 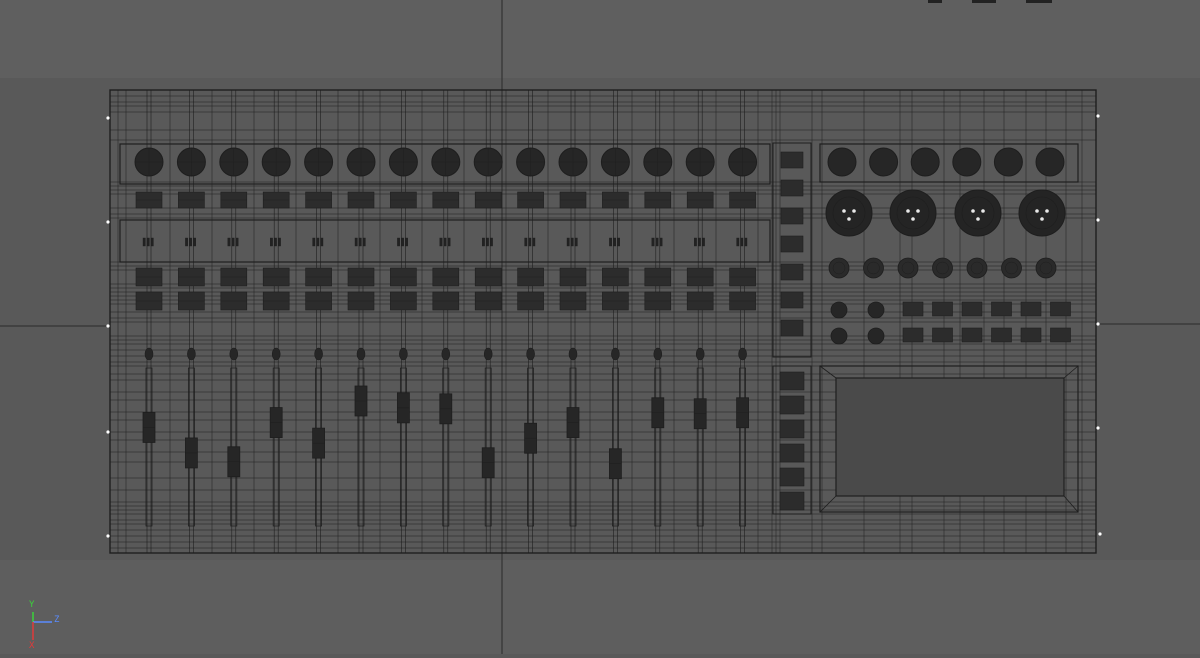 I want to click on screen-display, so click(x=950, y=437).